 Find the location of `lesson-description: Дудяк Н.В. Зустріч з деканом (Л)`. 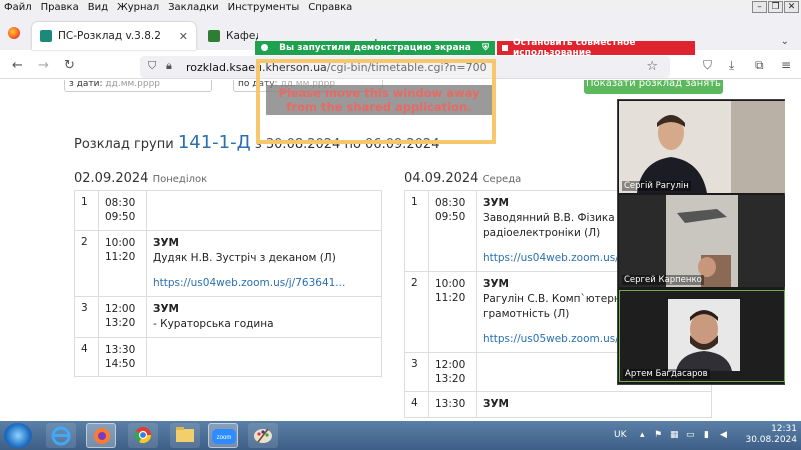

lesson-description: Дудяк Н.В. Зустріч з деканом (Л) is located at coordinates (244, 258).